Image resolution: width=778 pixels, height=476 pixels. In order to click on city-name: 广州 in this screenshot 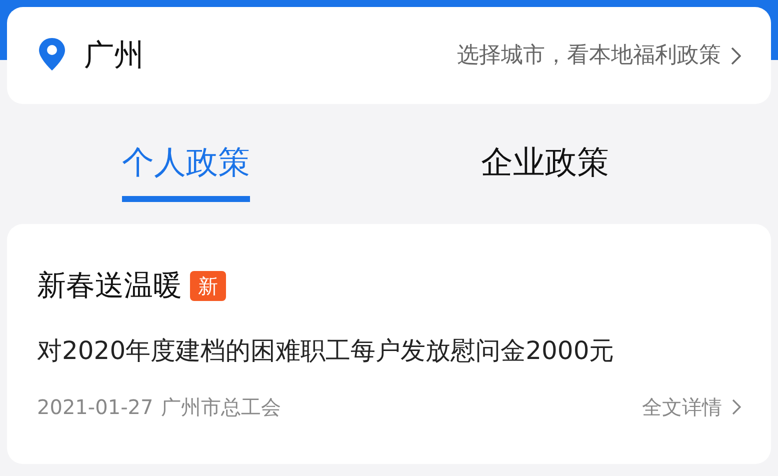, I will do `click(114, 56)`.